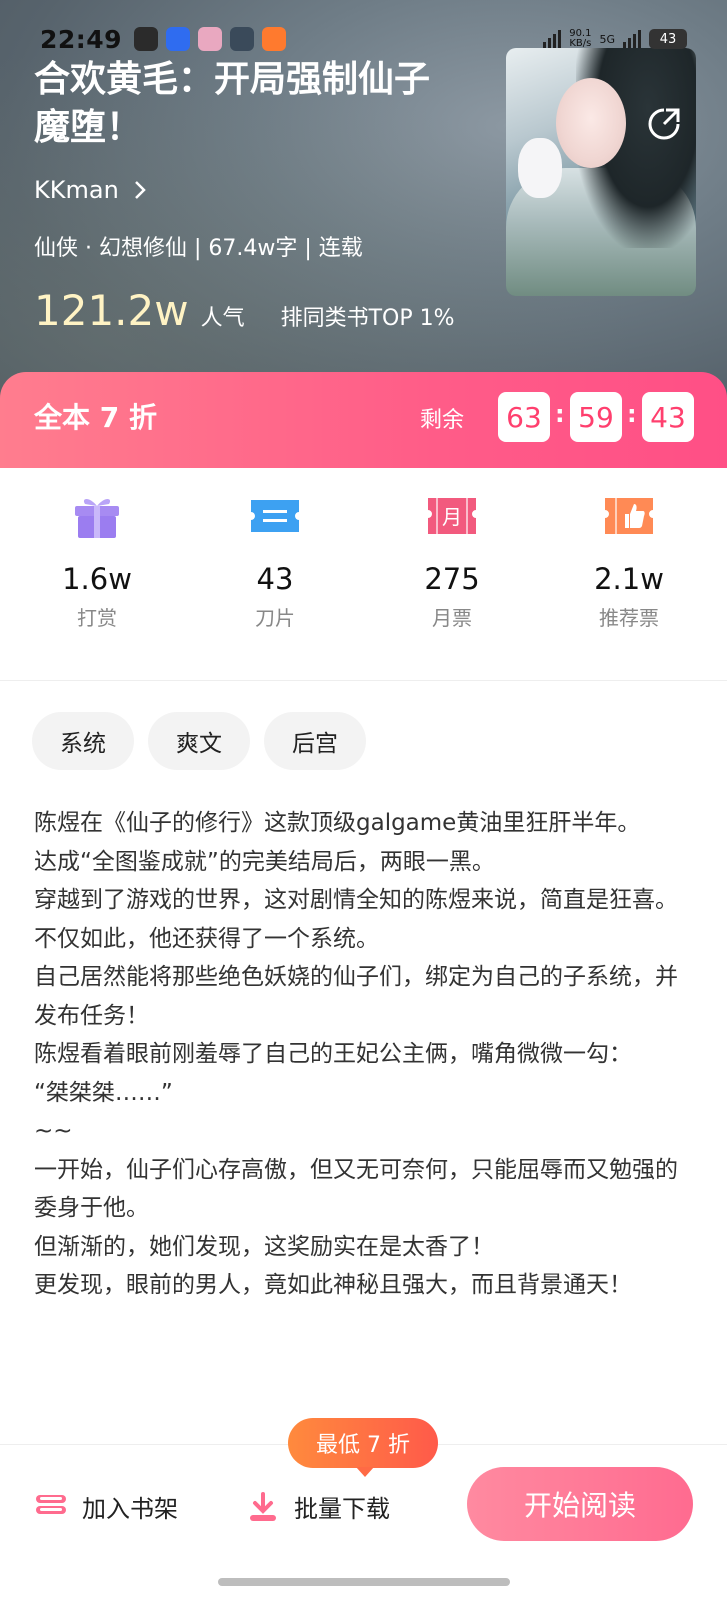  What do you see at coordinates (264, 861) in the screenshot?
I see `description-paragraph: 达成“全图鉴成就”的完美结局后，两眼一黑。` at bounding box center [264, 861].